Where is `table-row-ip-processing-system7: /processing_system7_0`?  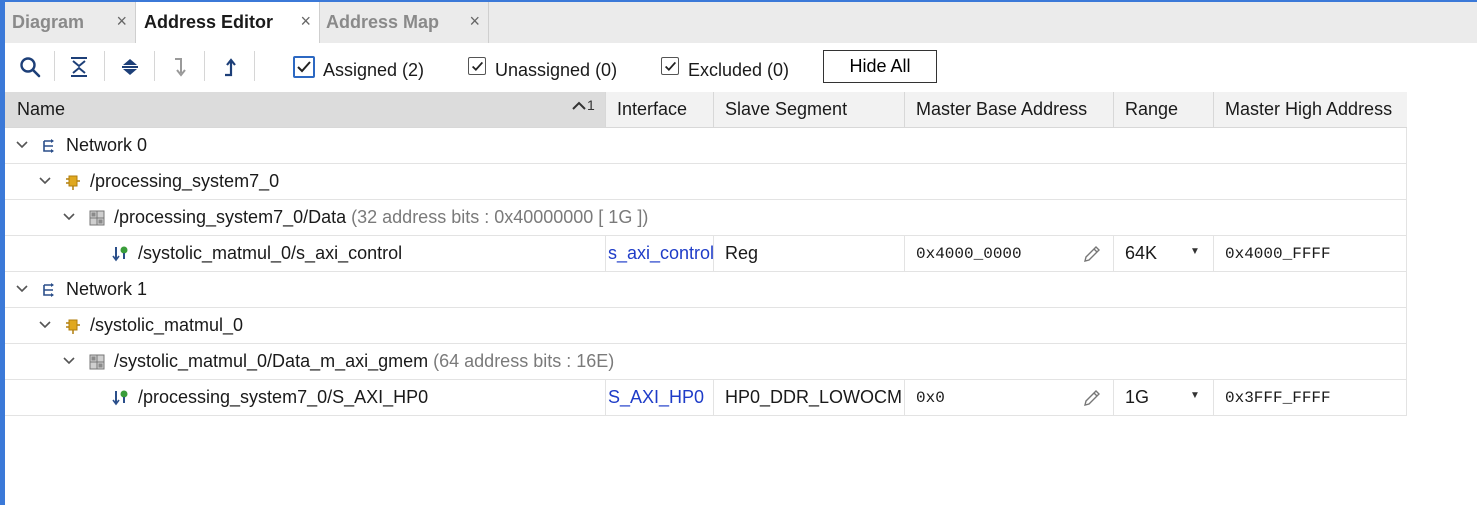
table-row-ip-processing-system7: /processing_system7_0 is located at coordinates (706, 182).